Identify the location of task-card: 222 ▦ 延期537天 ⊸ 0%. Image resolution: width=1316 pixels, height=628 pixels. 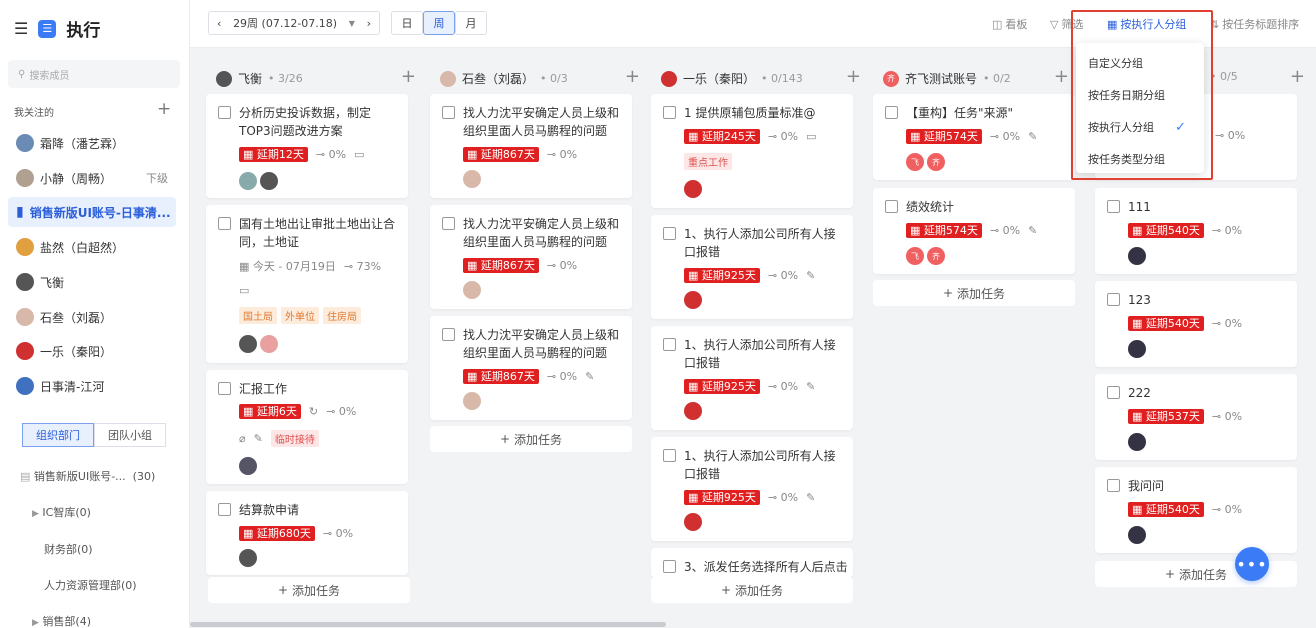
(1196, 417).